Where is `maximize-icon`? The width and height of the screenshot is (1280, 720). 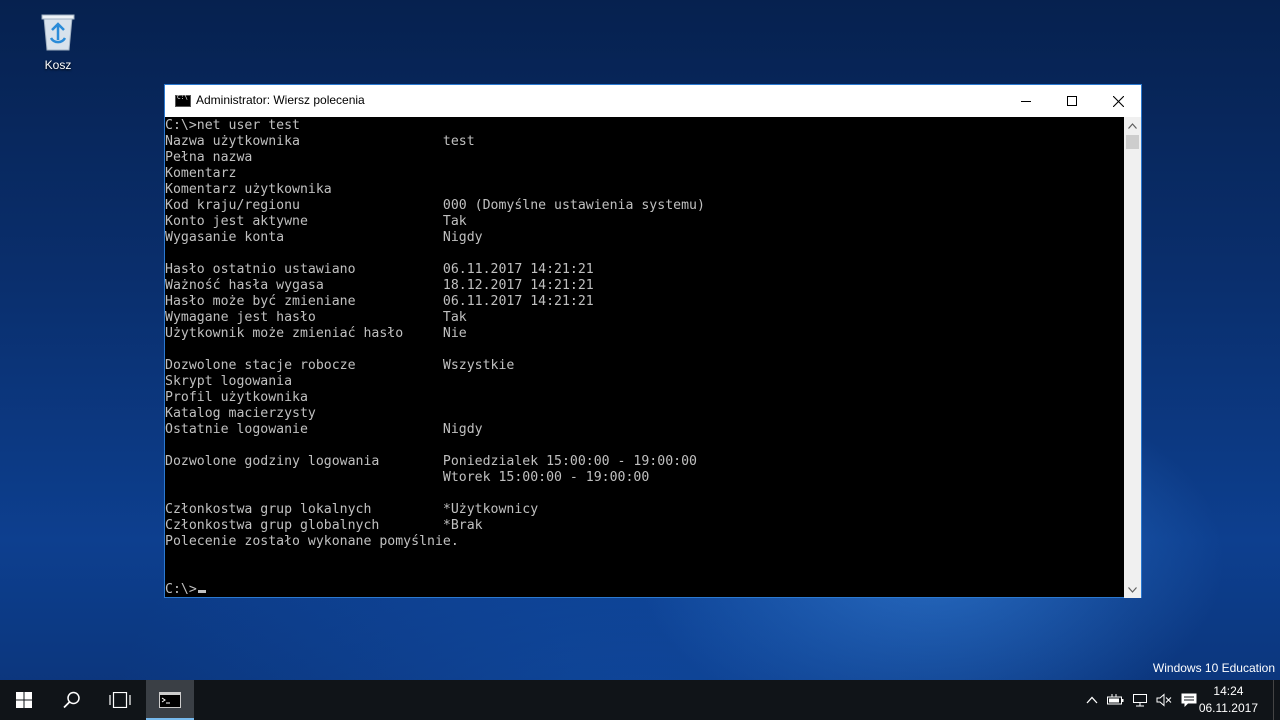
maximize-icon is located at coordinates (1072, 101).